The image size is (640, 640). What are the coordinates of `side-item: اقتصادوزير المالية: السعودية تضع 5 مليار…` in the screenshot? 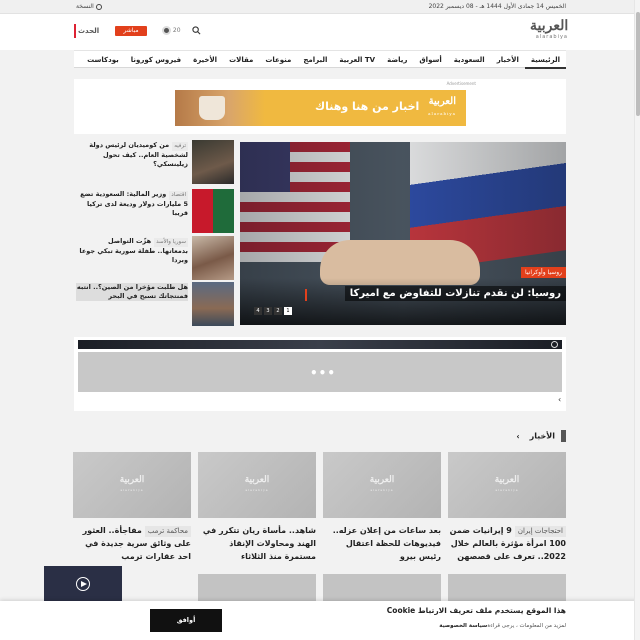 It's located at (154, 211).